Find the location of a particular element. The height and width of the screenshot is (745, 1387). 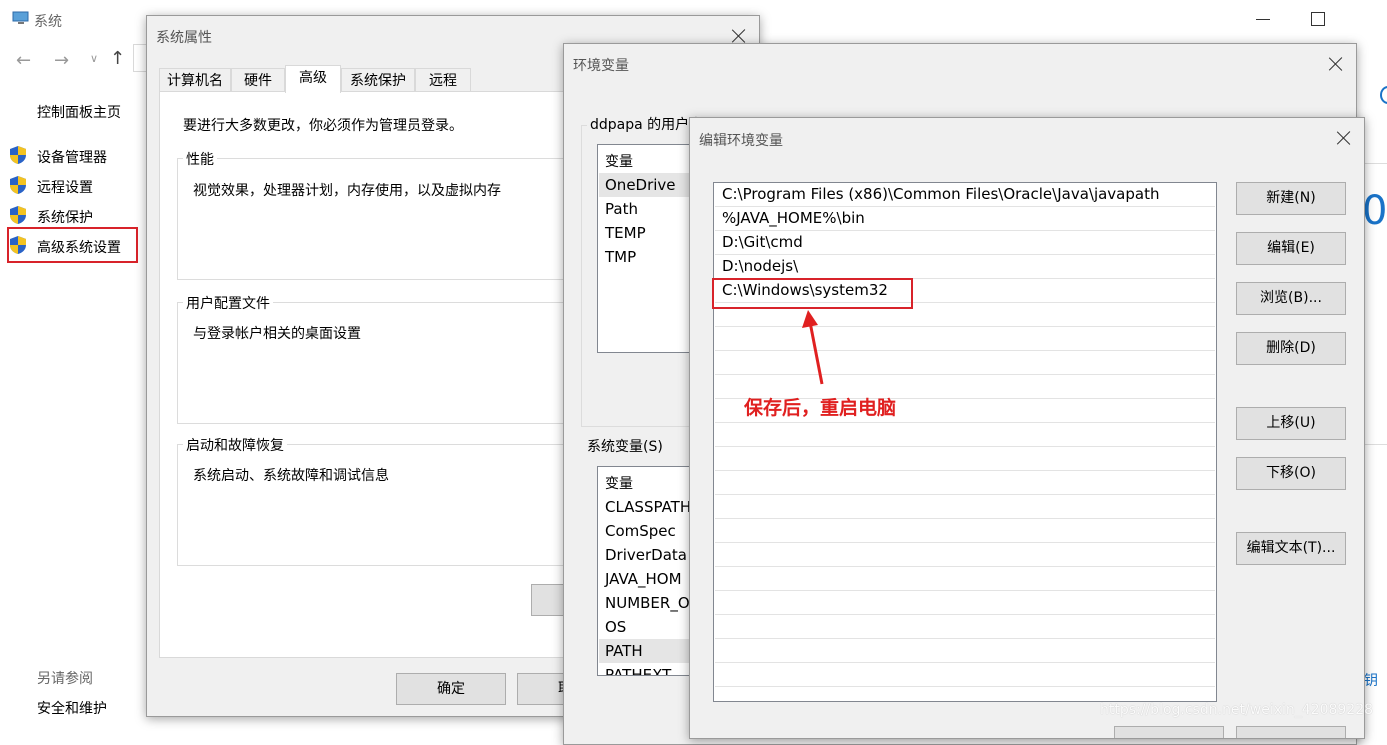

group-description: 与登录帐户相关的桌面设置 is located at coordinates (277, 334).